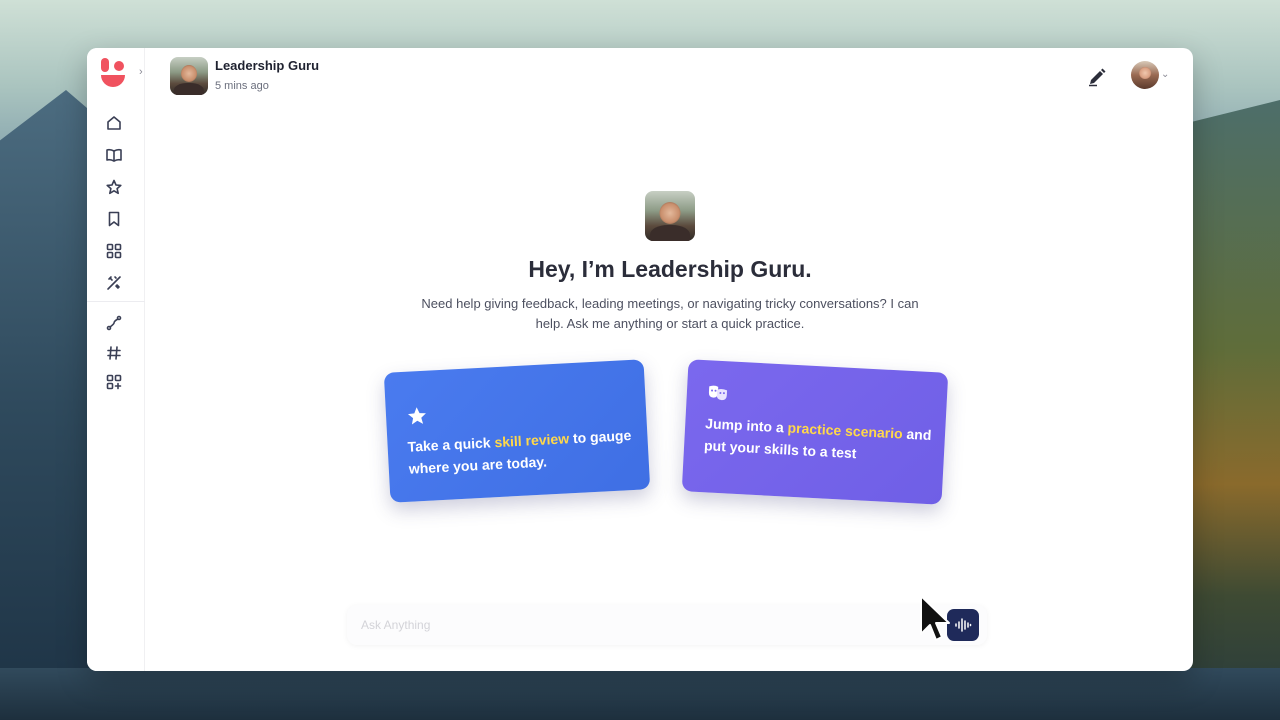 This screenshot has width=1280, height=720. I want to click on waveform-icon, so click(963, 625).